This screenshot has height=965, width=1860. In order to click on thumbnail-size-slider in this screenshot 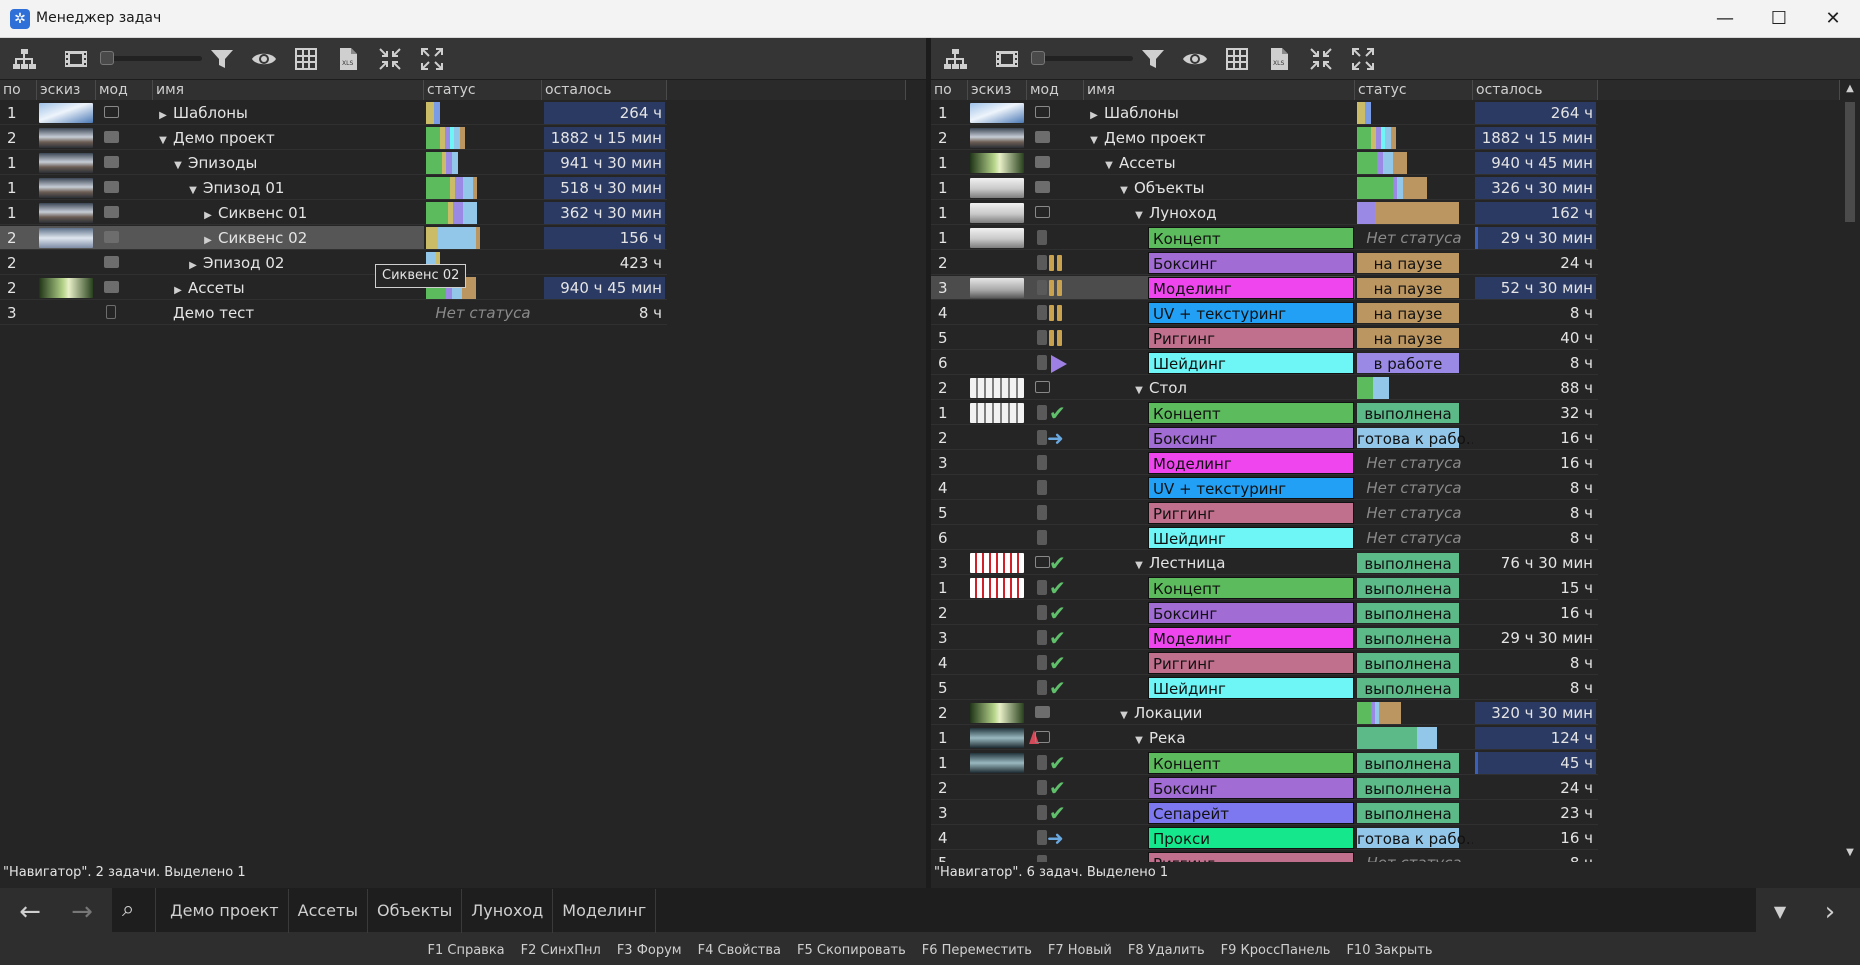, I will do `click(151, 58)`.